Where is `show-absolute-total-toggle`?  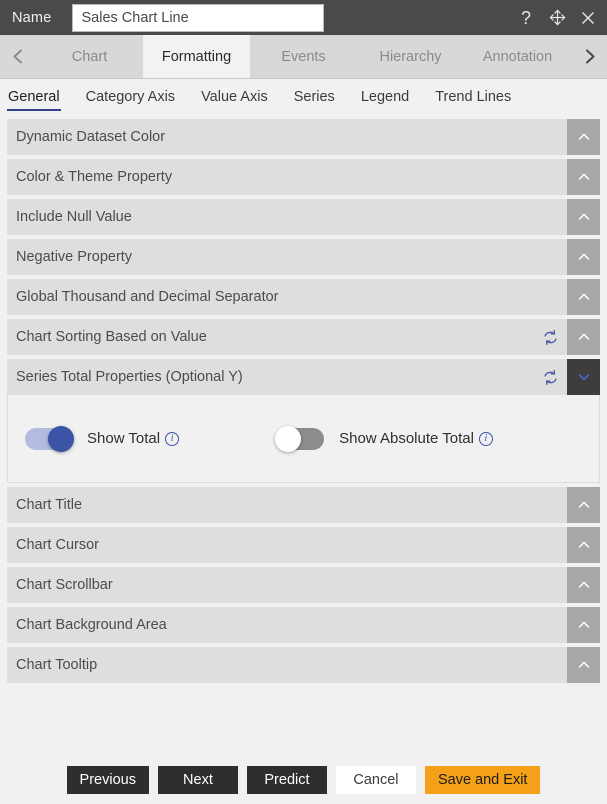 show-absolute-total-toggle is located at coordinates (300, 438).